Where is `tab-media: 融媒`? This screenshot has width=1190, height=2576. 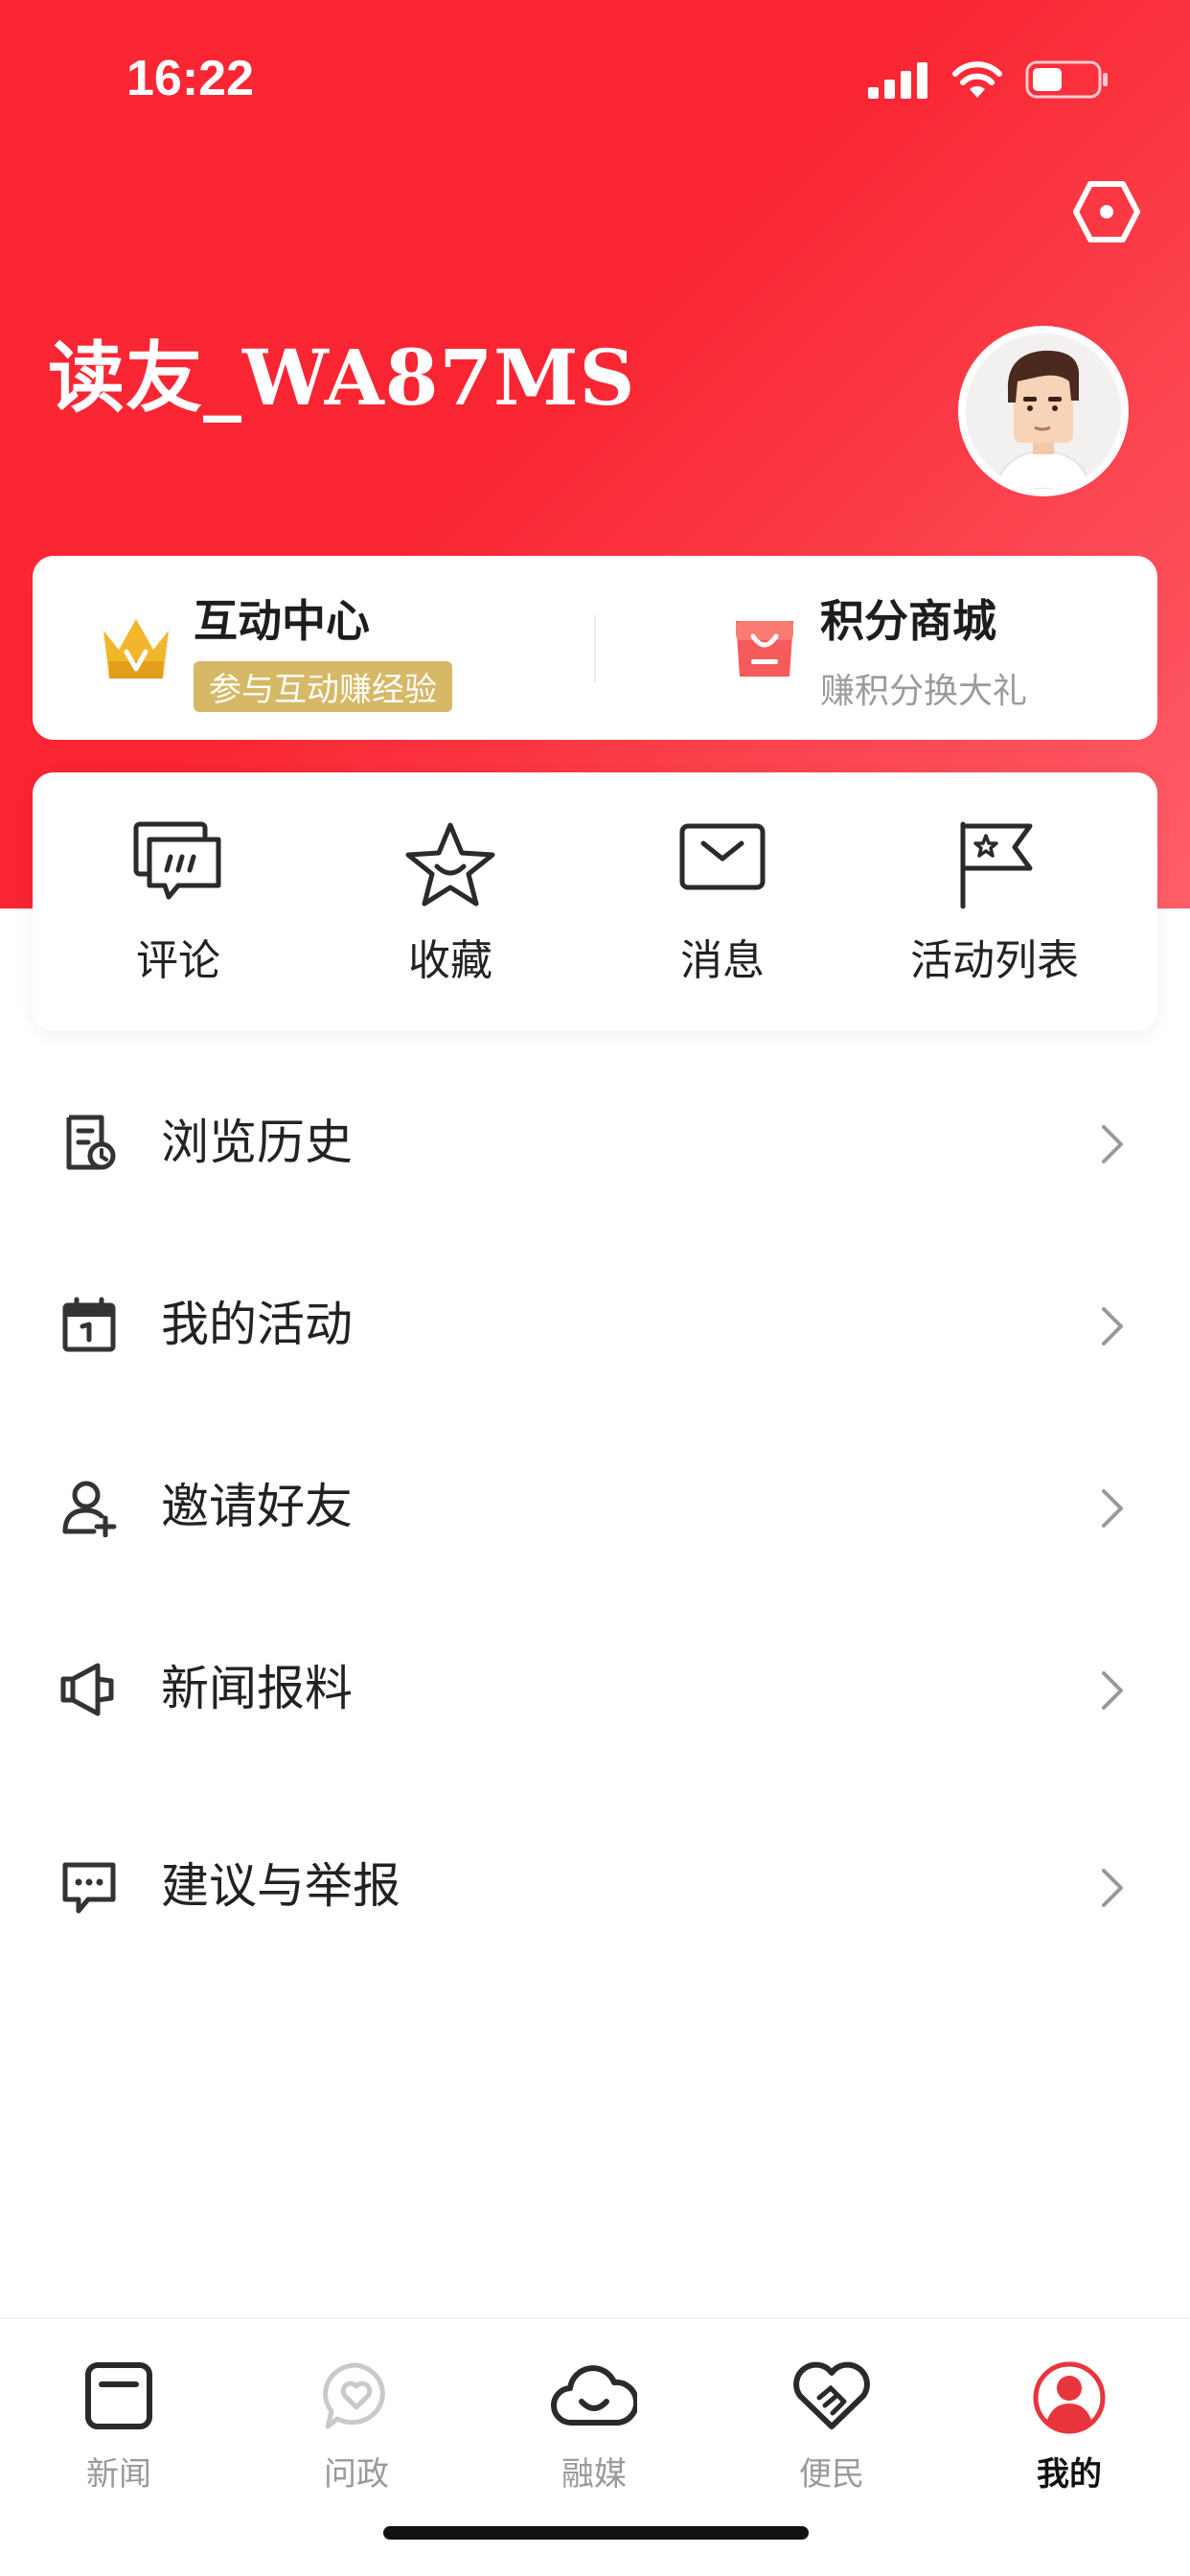 tab-media: 融媒 is located at coordinates (594, 2416).